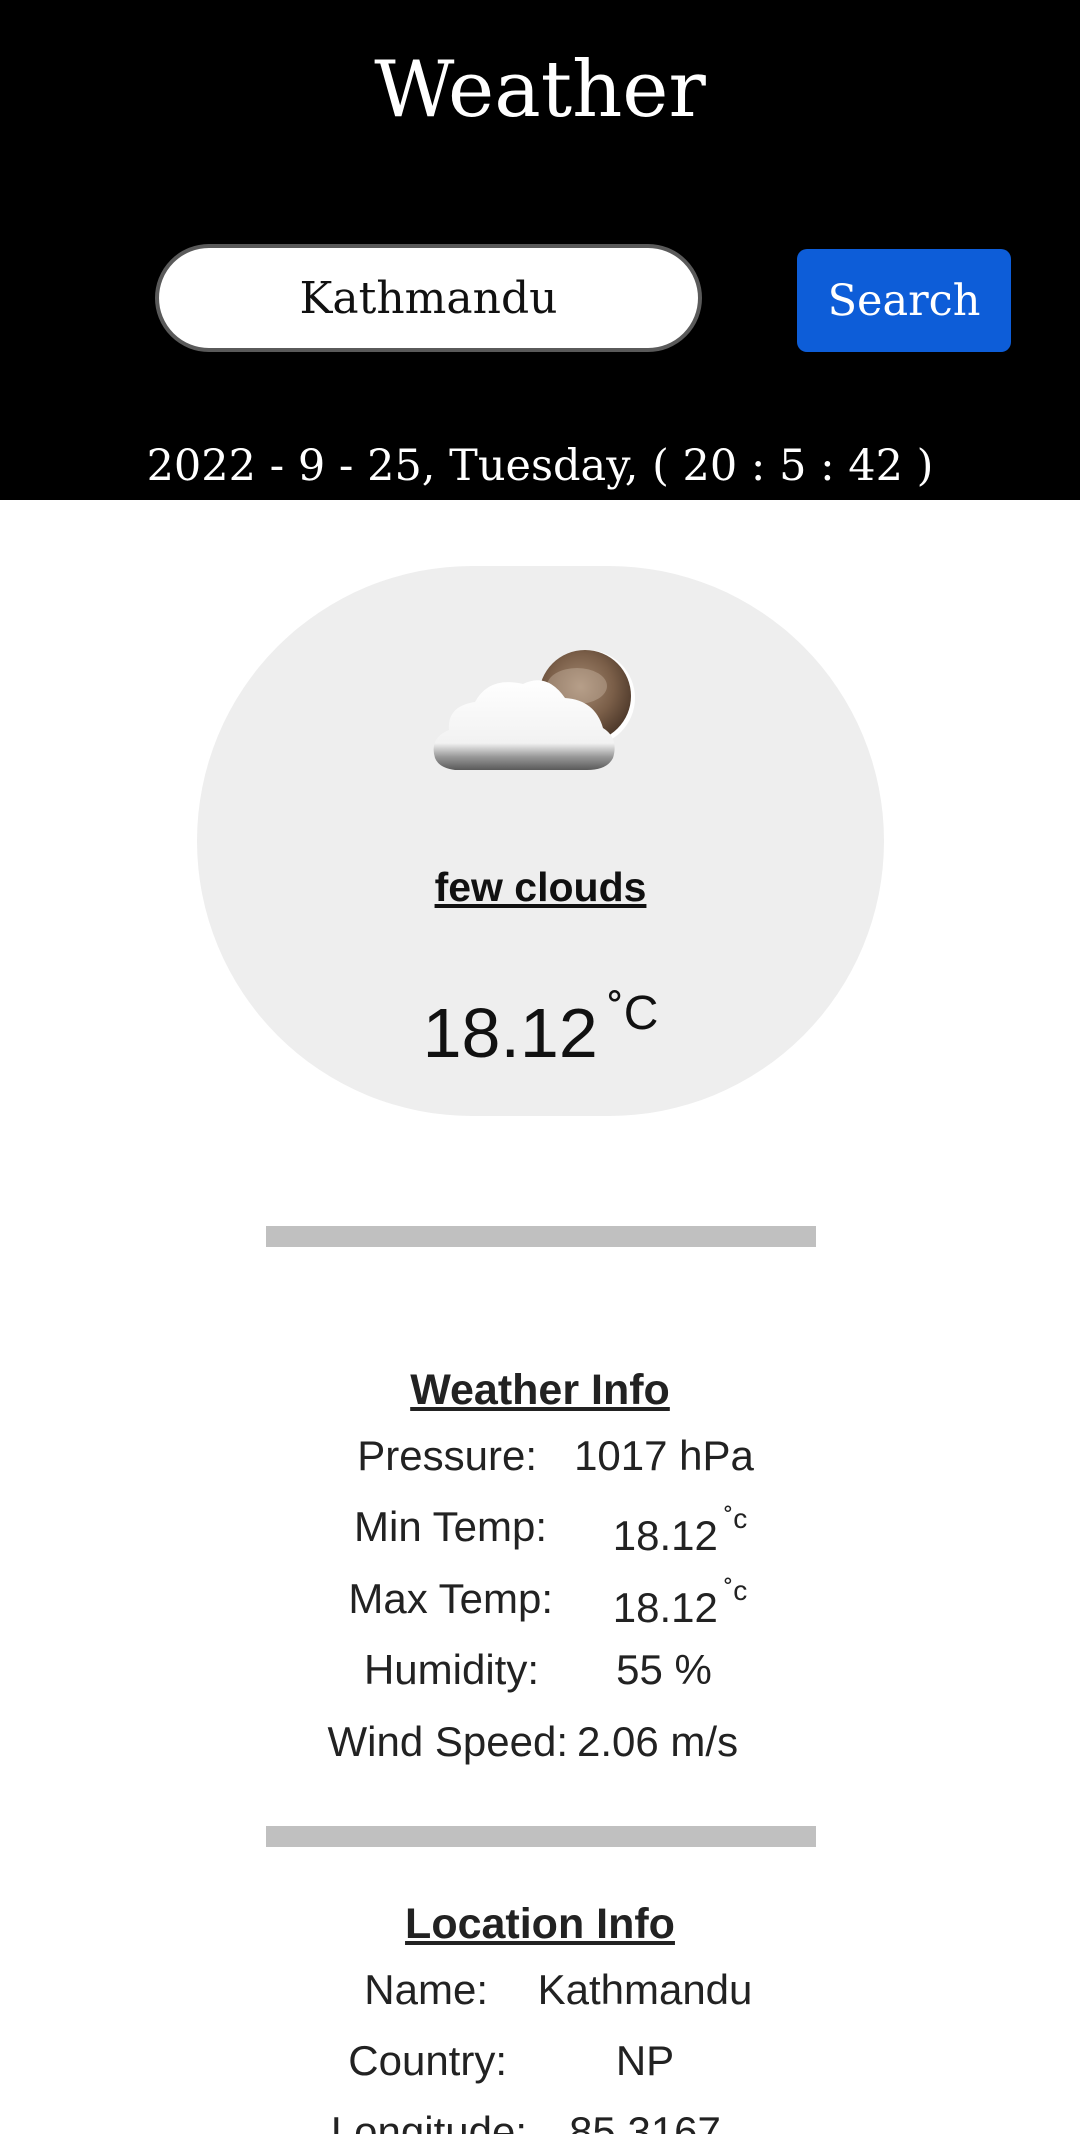 This screenshot has width=1080, height=2134. Describe the element at coordinates (633, 1013) in the screenshot. I see `temperature-unit: ˚C` at that location.